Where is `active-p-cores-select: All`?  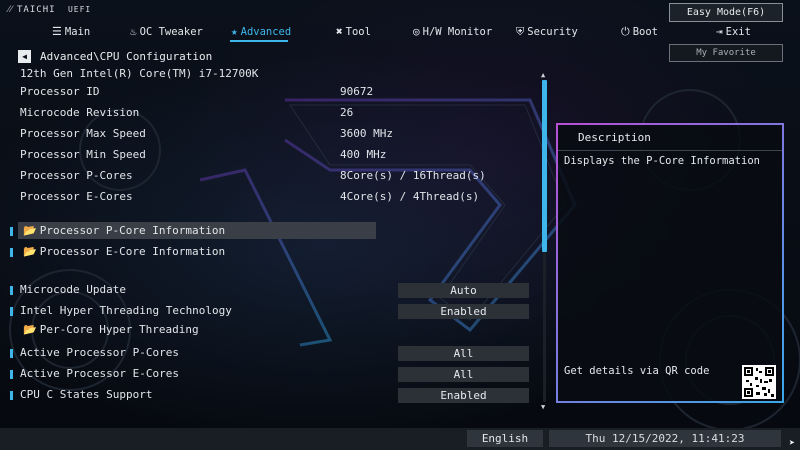 active-p-cores-select: All is located at coordinates (463, 353).